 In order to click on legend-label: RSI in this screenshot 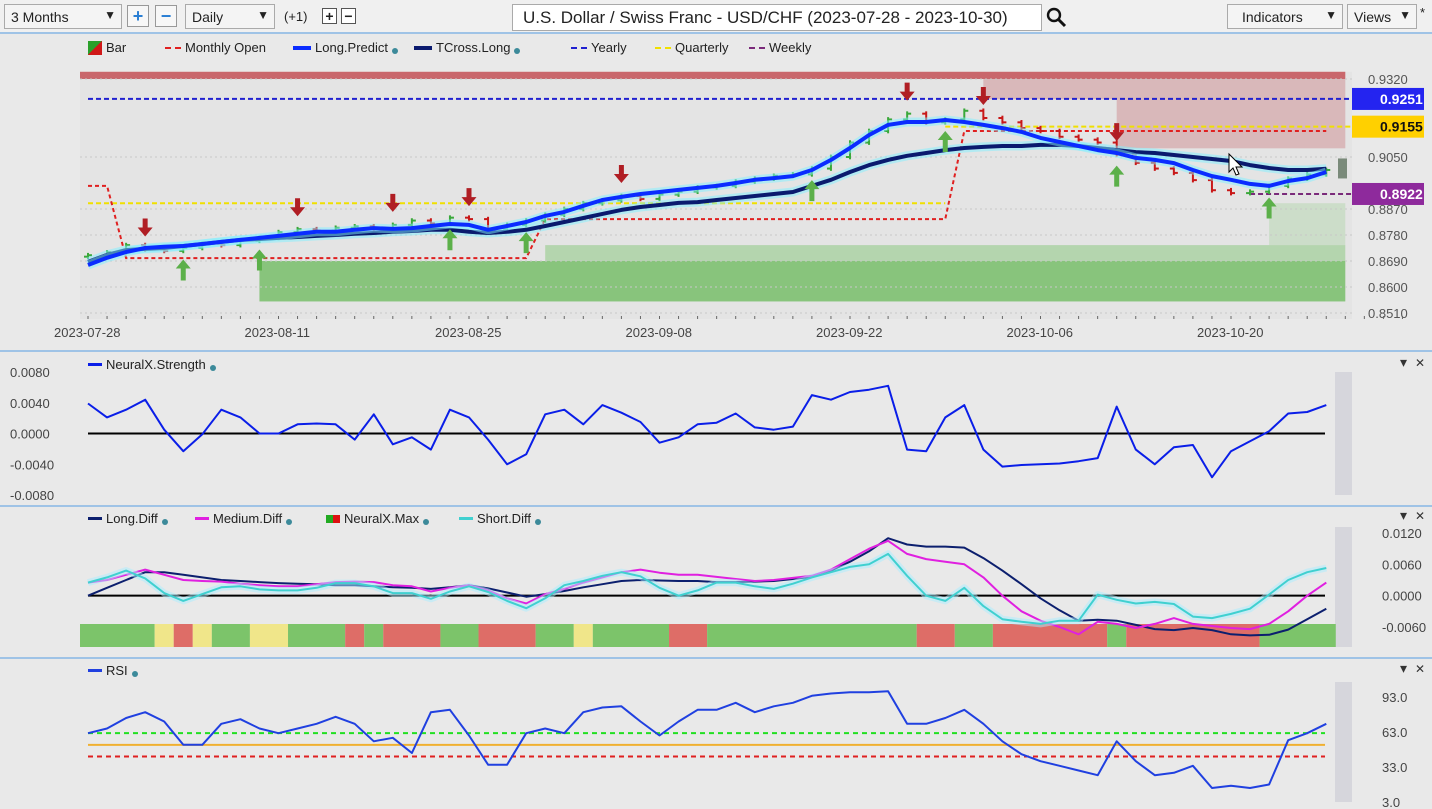, I will do `click(117, 670)`.